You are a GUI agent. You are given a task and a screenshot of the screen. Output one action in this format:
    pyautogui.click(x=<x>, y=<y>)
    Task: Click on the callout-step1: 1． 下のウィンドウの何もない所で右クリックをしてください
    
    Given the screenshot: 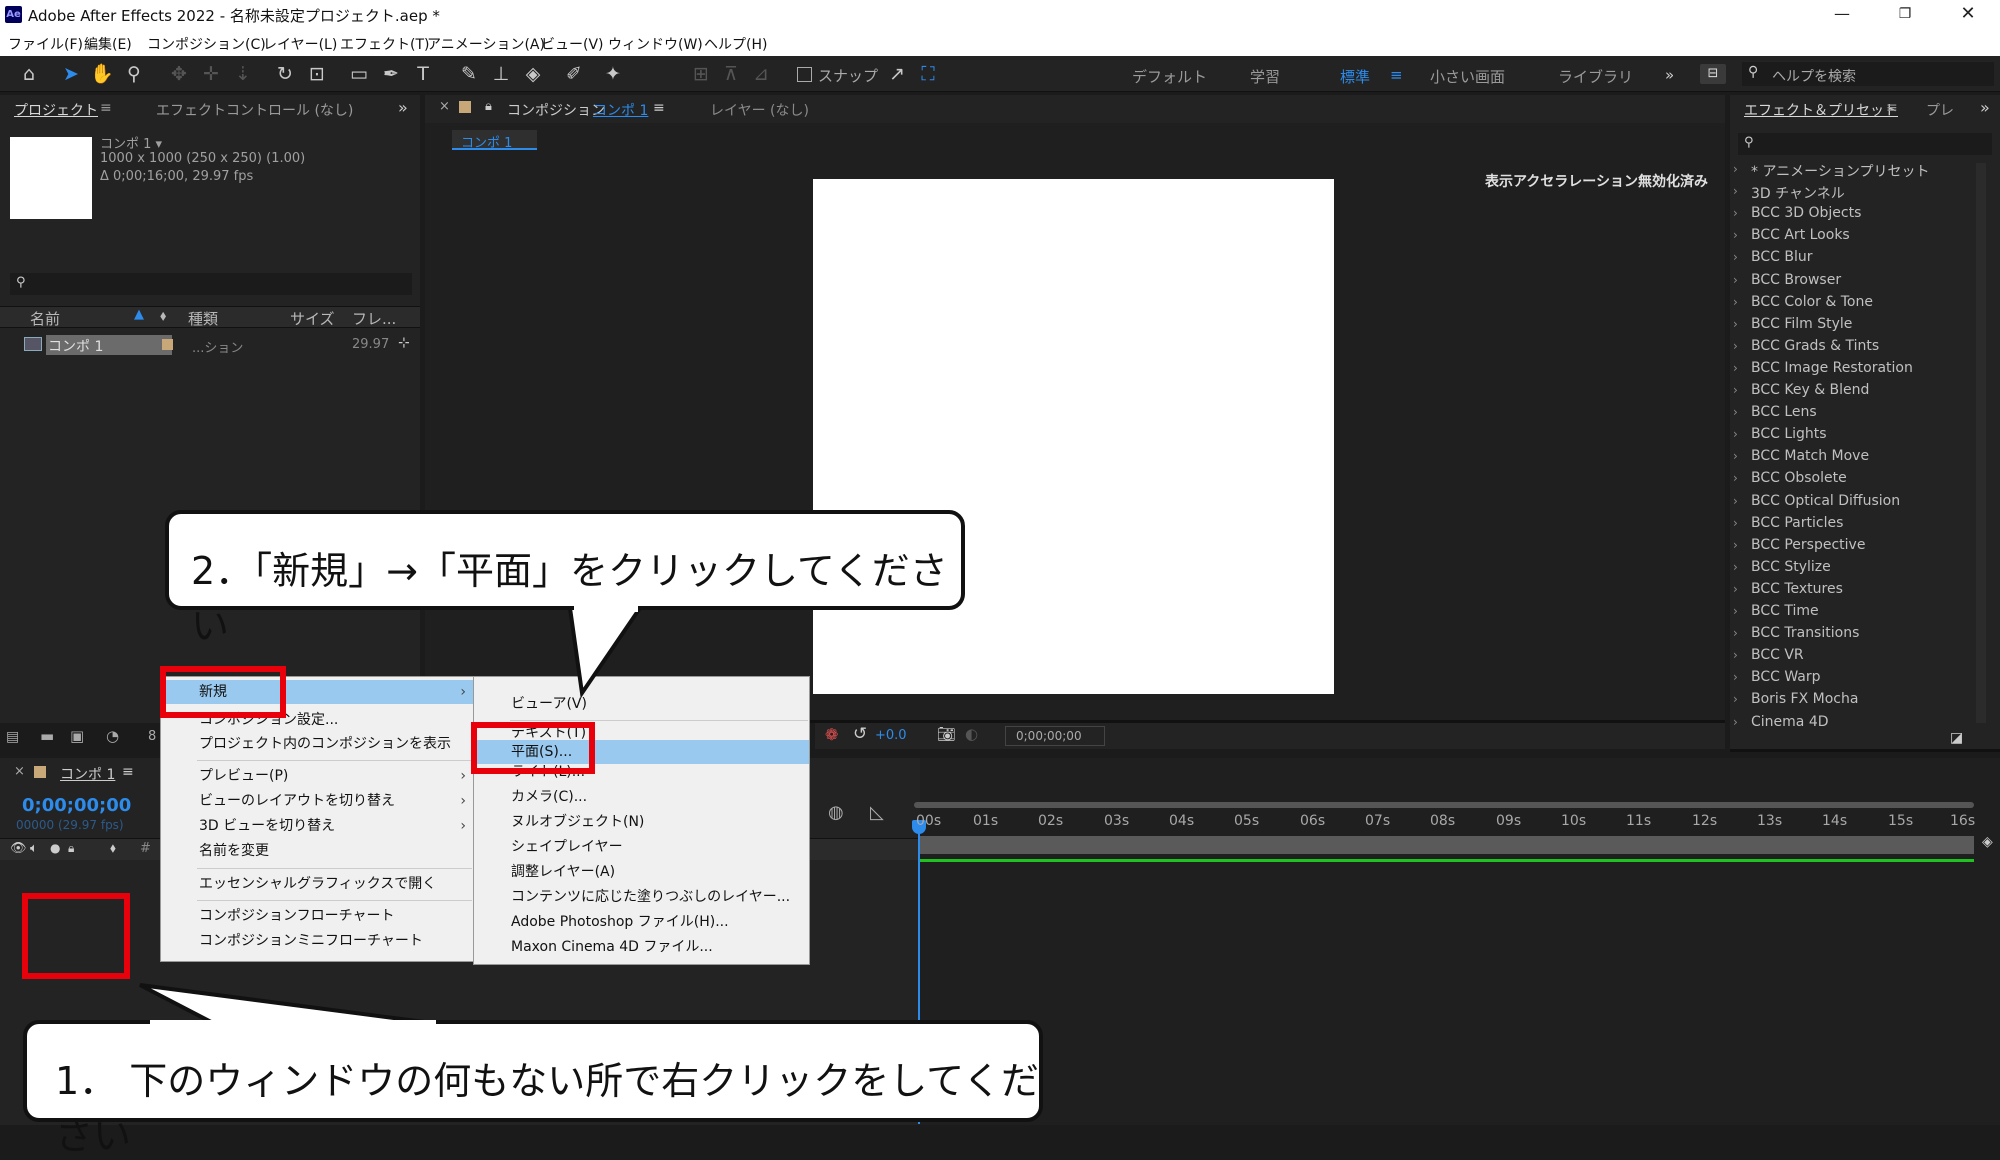 What is the action you would take?
    pyautogui.click(x=533, y=1089)
    